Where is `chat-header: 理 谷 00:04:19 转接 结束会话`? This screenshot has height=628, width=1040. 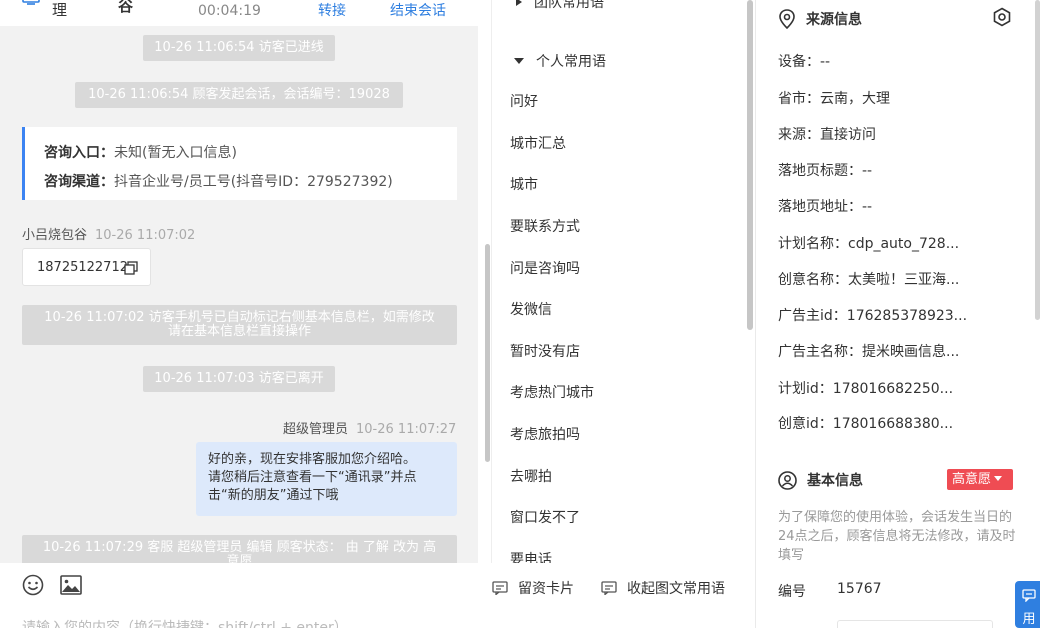 chat-header: 理 谷 00:04:19 转接 结束会话 is located at coordinates (239, 13).